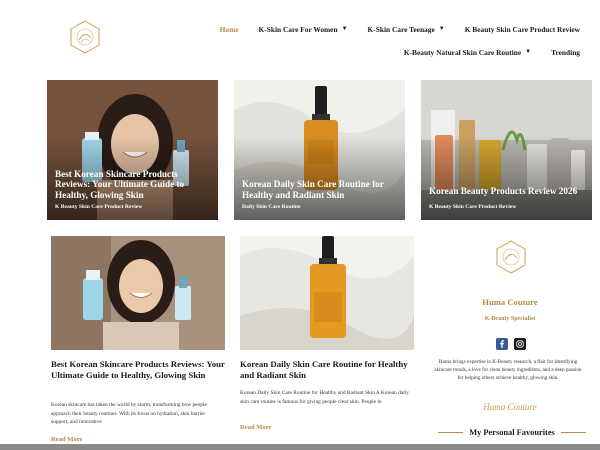 The image size is (600, 450). Describe the element at coordinates (510, 302) in the screenshot. I see `author-name: Huma Couture` at that location.